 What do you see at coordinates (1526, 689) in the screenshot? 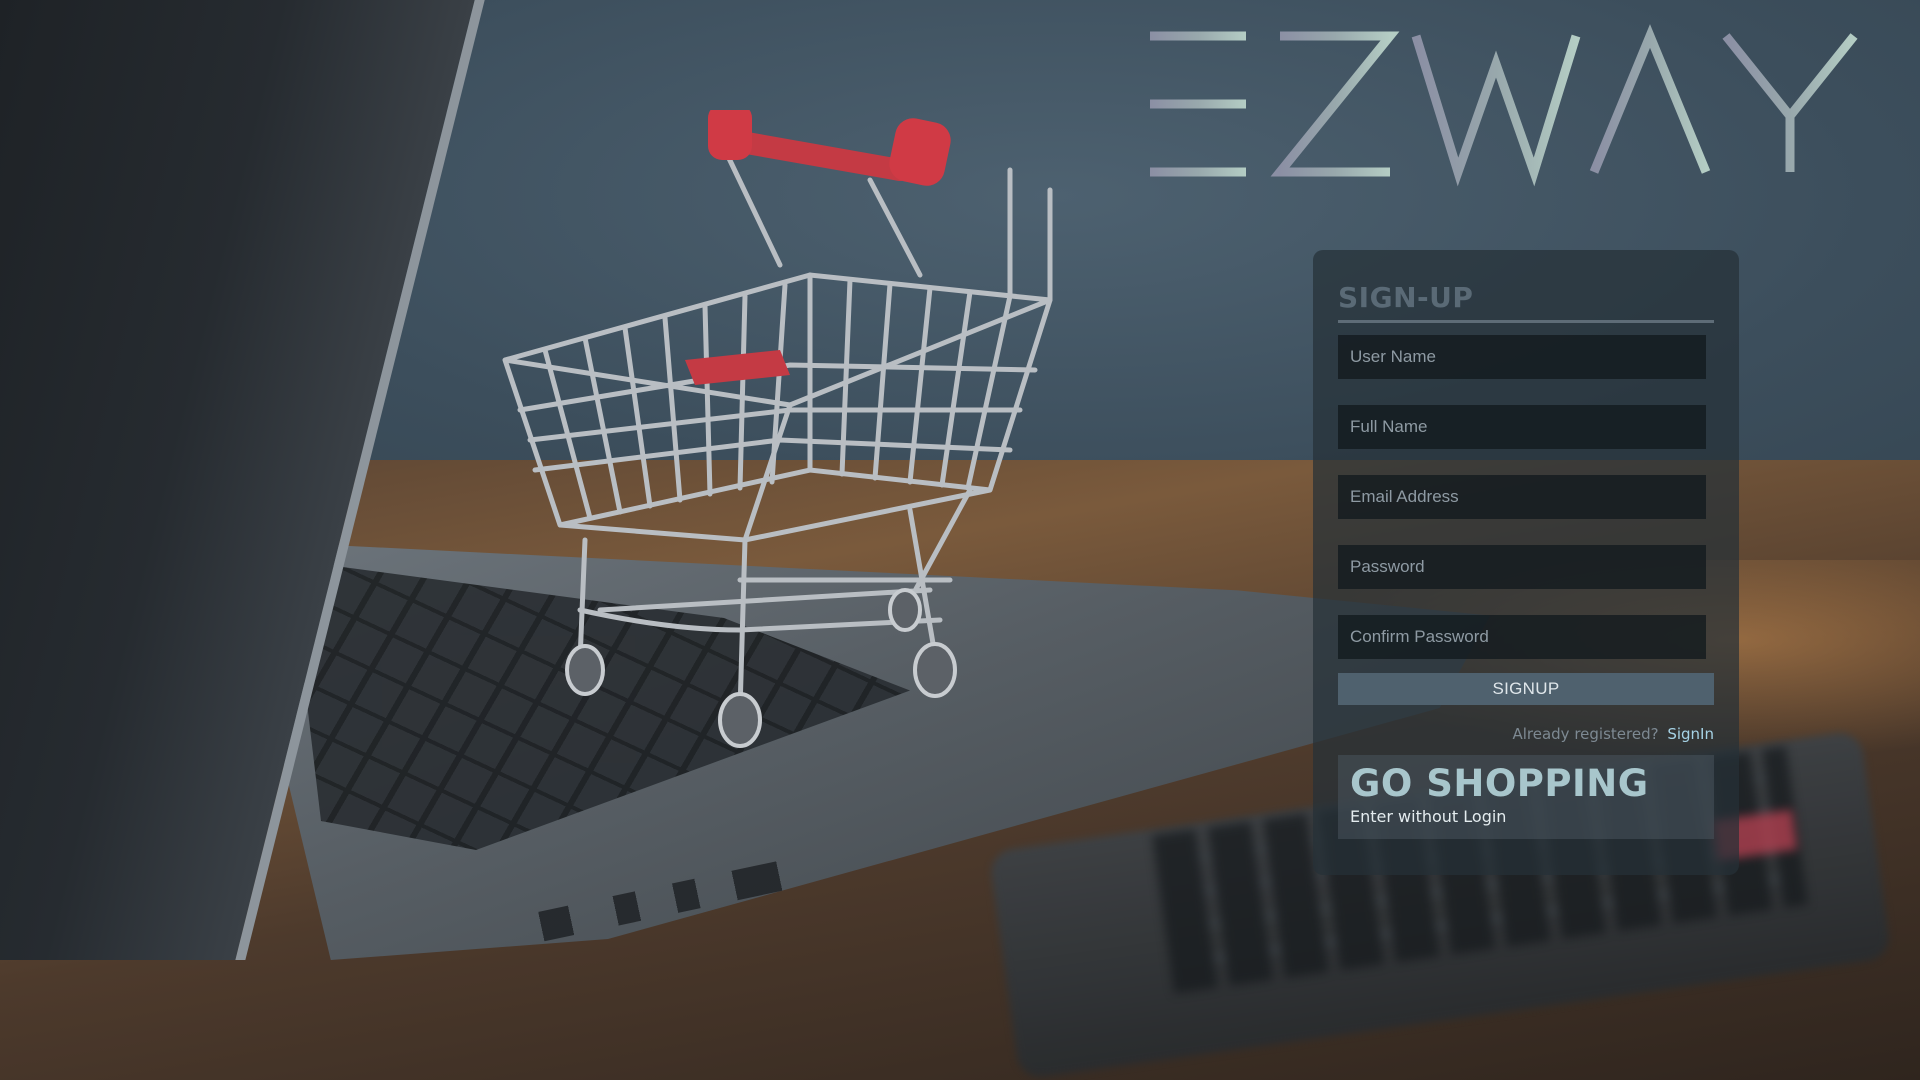
I see `signup-button: SIGNUP` at bounding box center [1526, 689].